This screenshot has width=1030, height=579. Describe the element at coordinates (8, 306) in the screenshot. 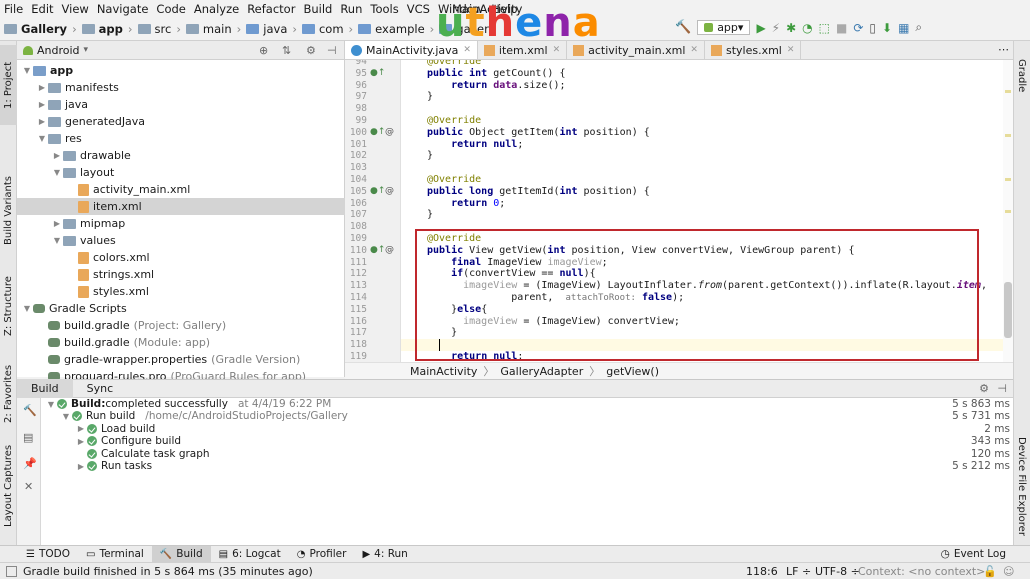

I see `tab-structure: Z: Structure` at that location.